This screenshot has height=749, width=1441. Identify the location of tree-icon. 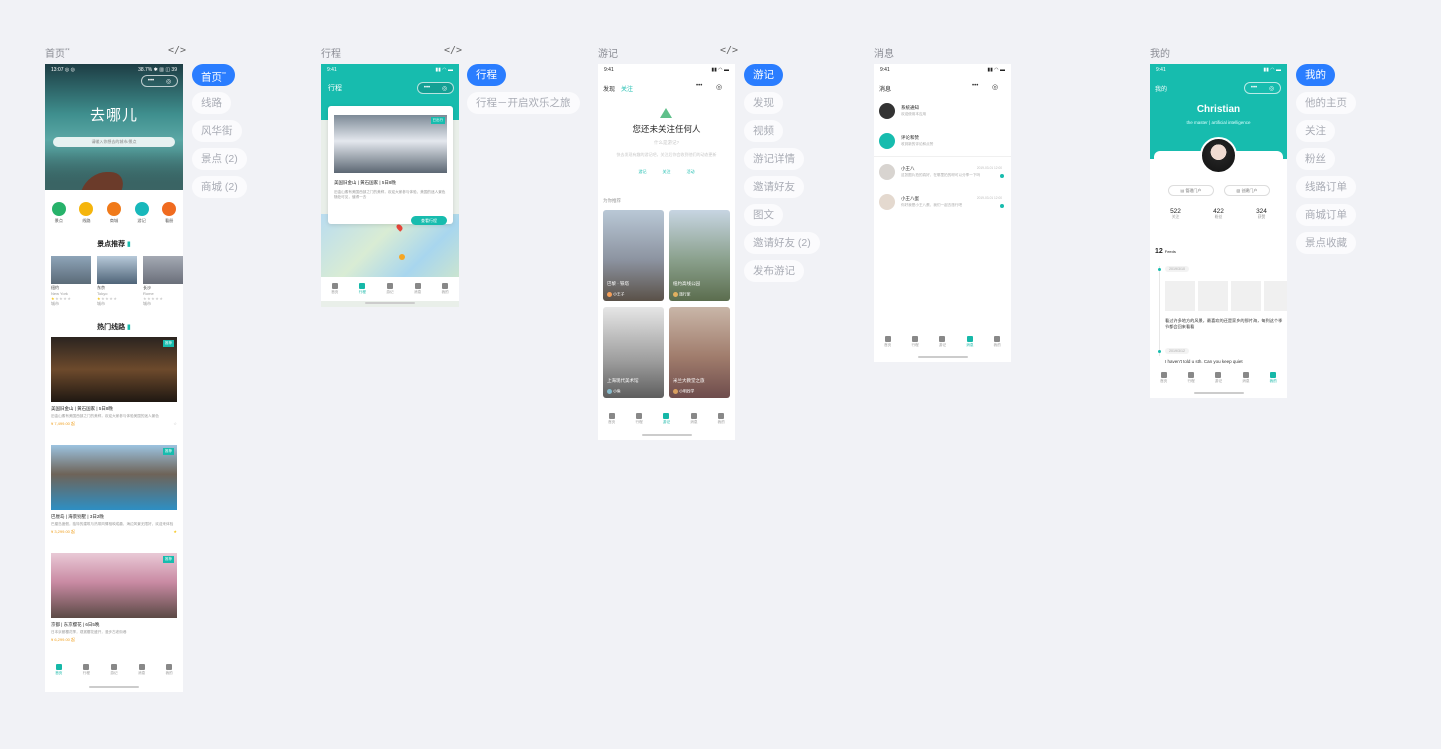
(666, 113).